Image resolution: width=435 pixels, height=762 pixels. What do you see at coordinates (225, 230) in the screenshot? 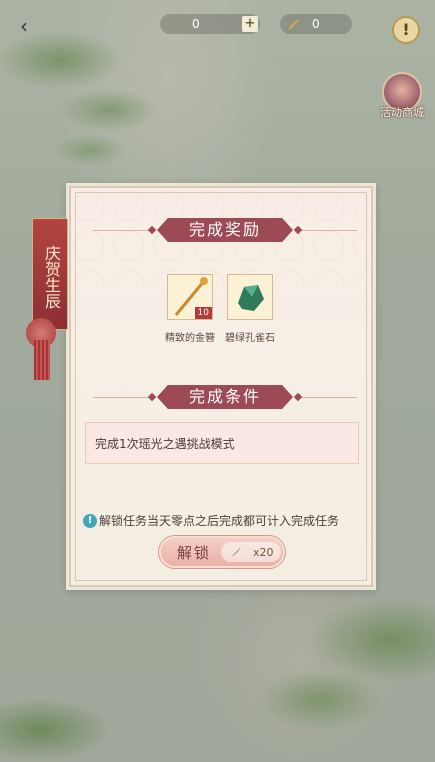
I see `reward-title: 完成奖励` at bounding box center [225, 230].